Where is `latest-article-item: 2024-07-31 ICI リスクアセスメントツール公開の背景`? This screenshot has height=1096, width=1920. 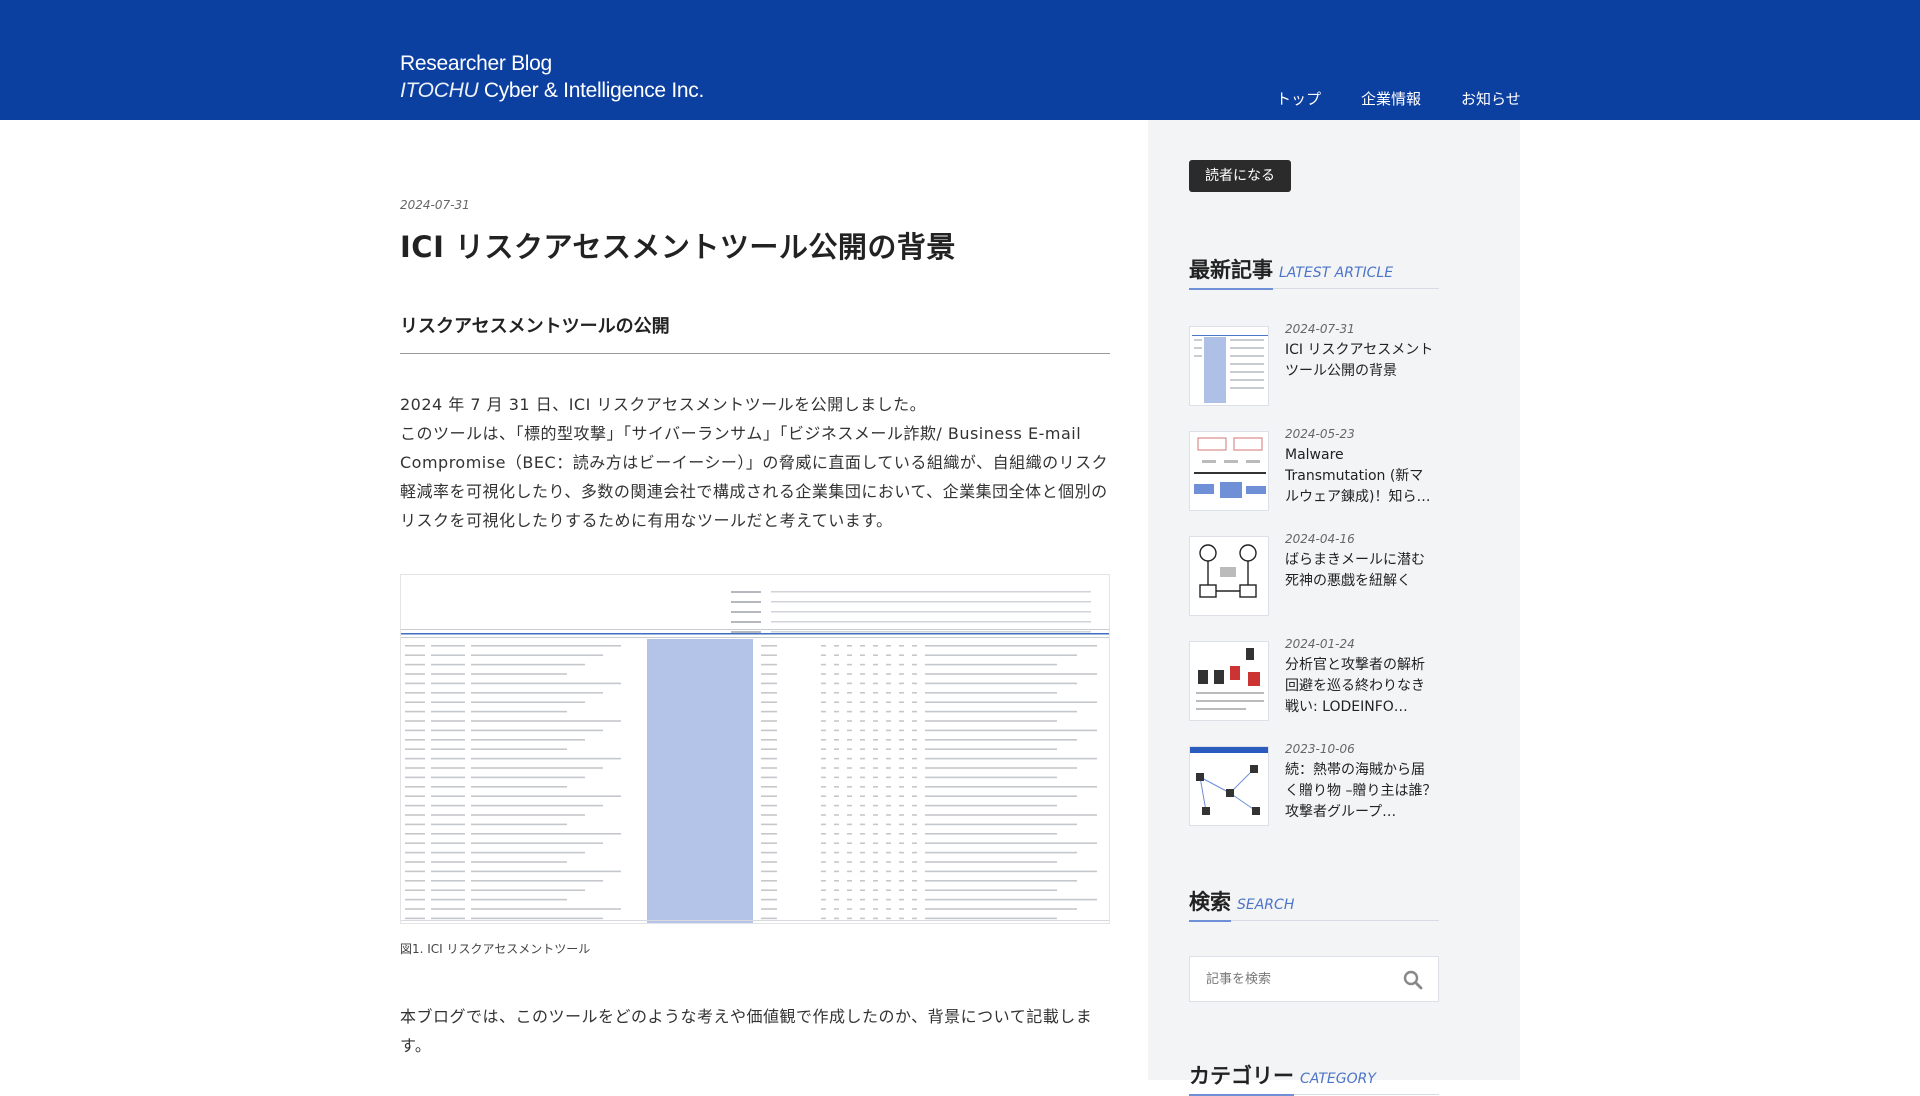
latest-article-item: 2024-07-31 ICI リスクアセスメントツール公開の背景 is located at coordinates (1319, 364).